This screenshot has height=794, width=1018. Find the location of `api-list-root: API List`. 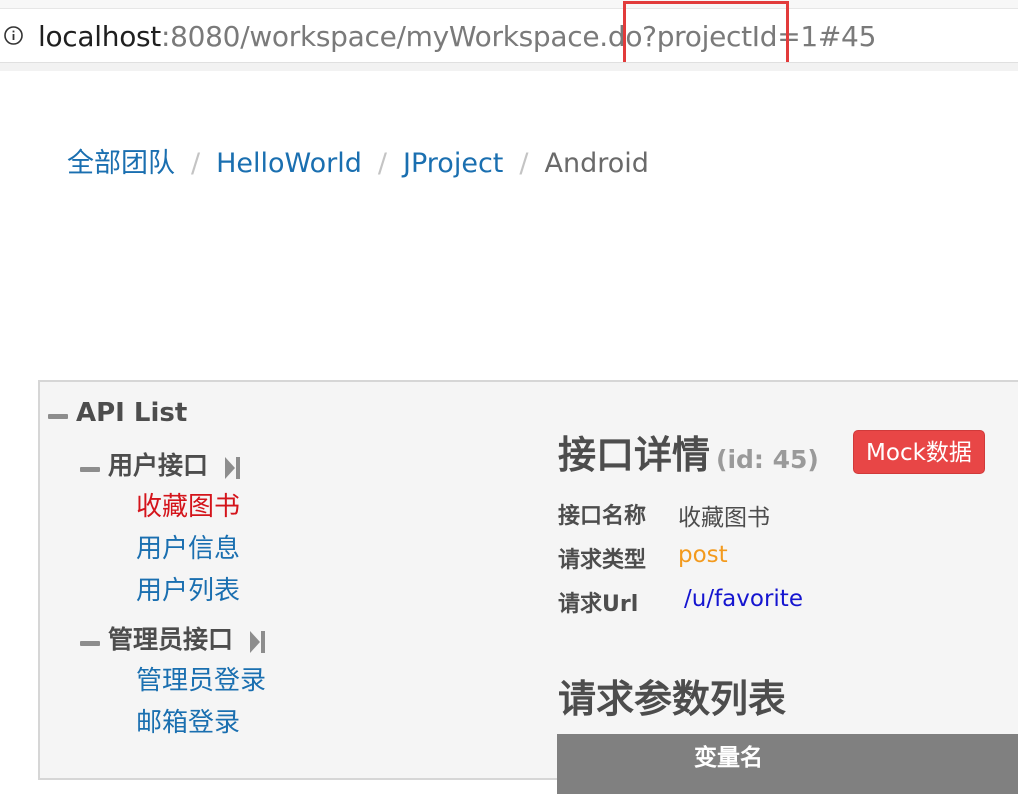

api-list-root: API List is located at coordinates (117, 413).